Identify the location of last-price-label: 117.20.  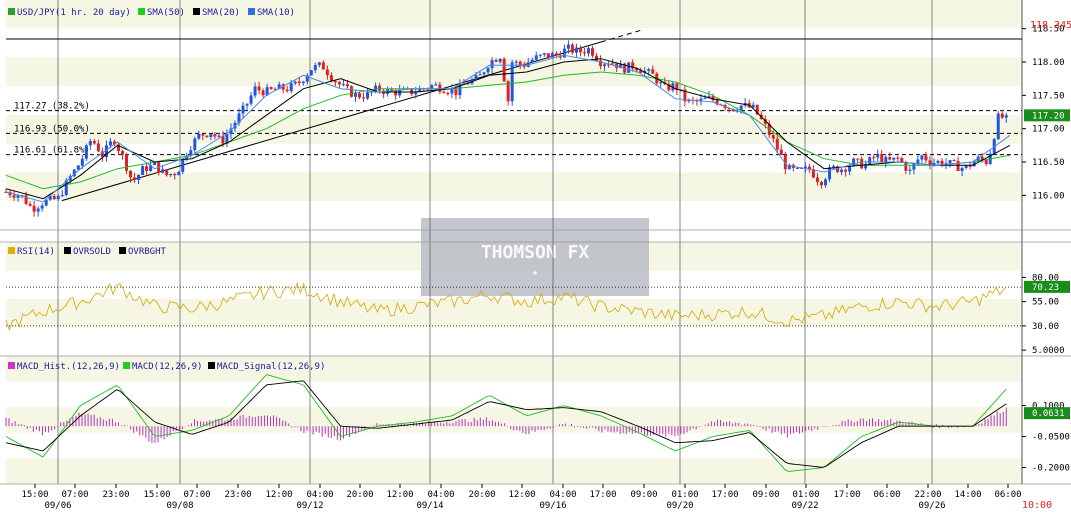
(1048, 116).